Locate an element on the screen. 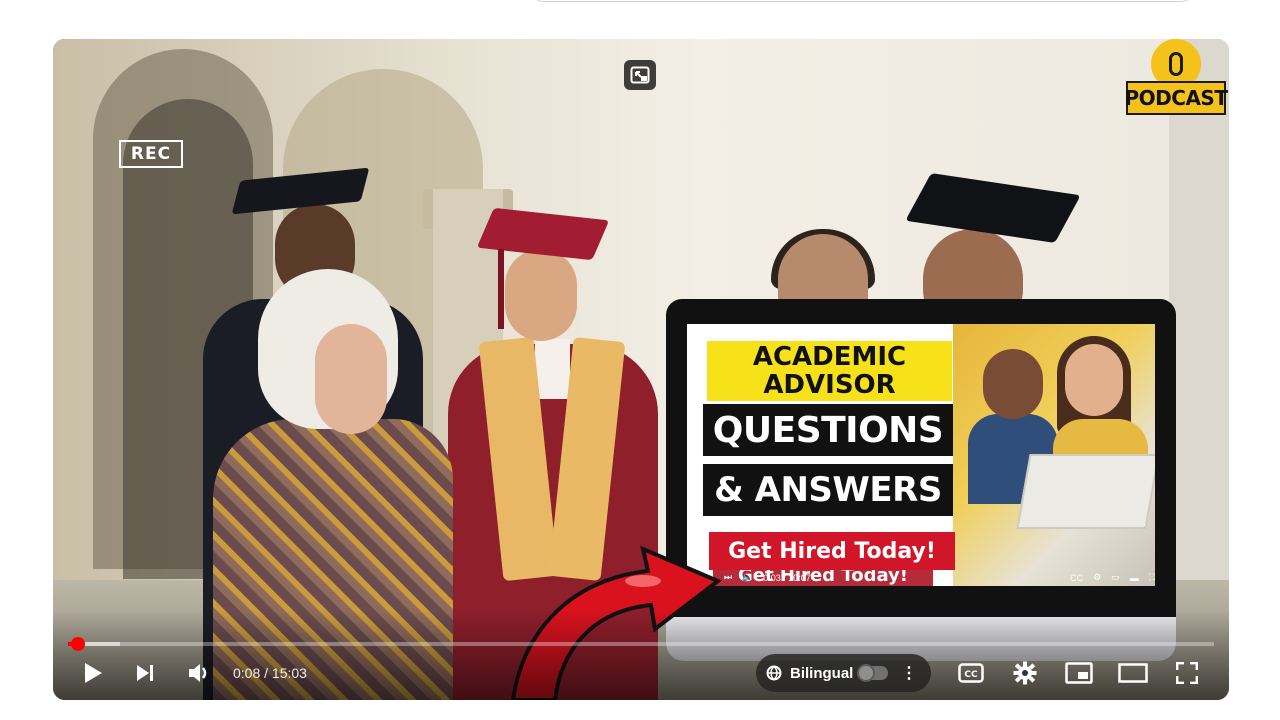 This screenshot has width=1280, height=720. svg-text: CC is located at coordinates (971, 675).